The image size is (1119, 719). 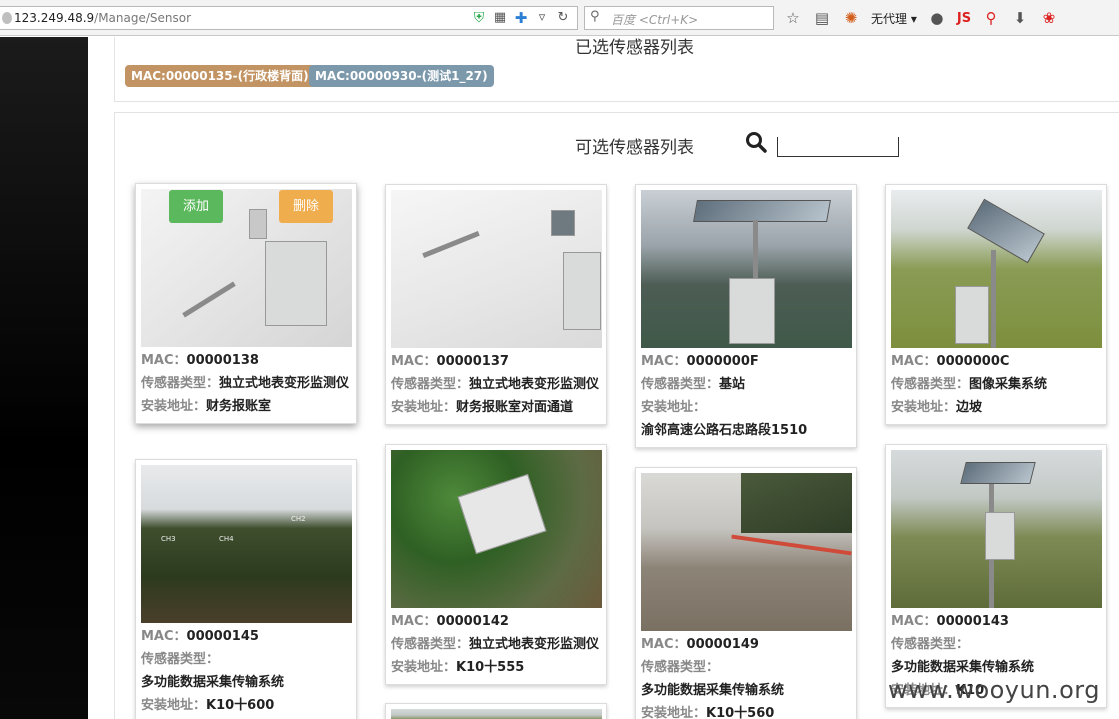 I want to click on avatar-icon: ●, so click(x=937, y=18).